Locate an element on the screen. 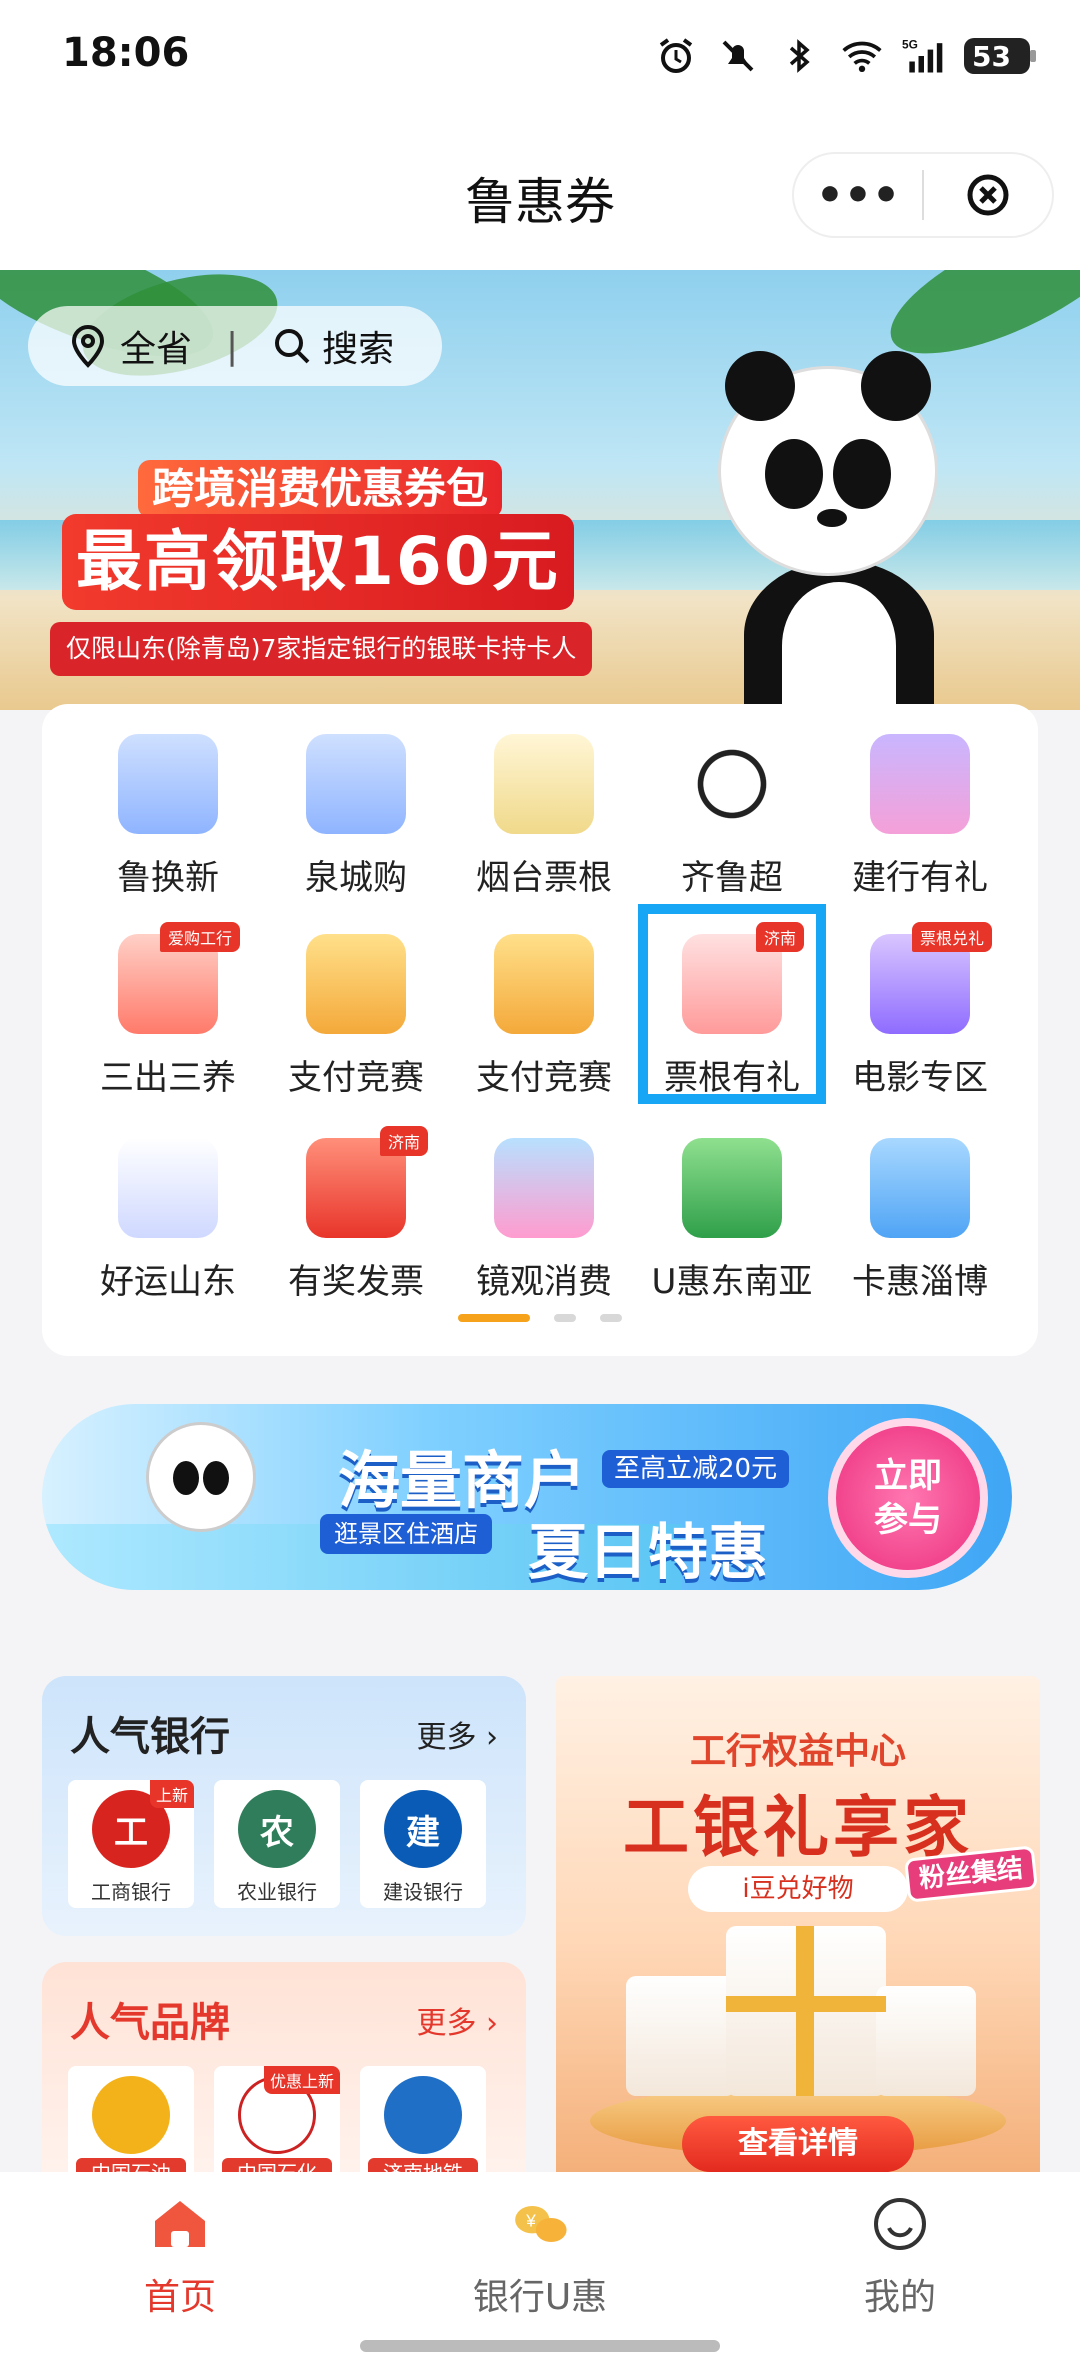 This screenshot has height=2376, width=1080. brand-tile: 济南地铁 is located at coordinates (423, 2119).